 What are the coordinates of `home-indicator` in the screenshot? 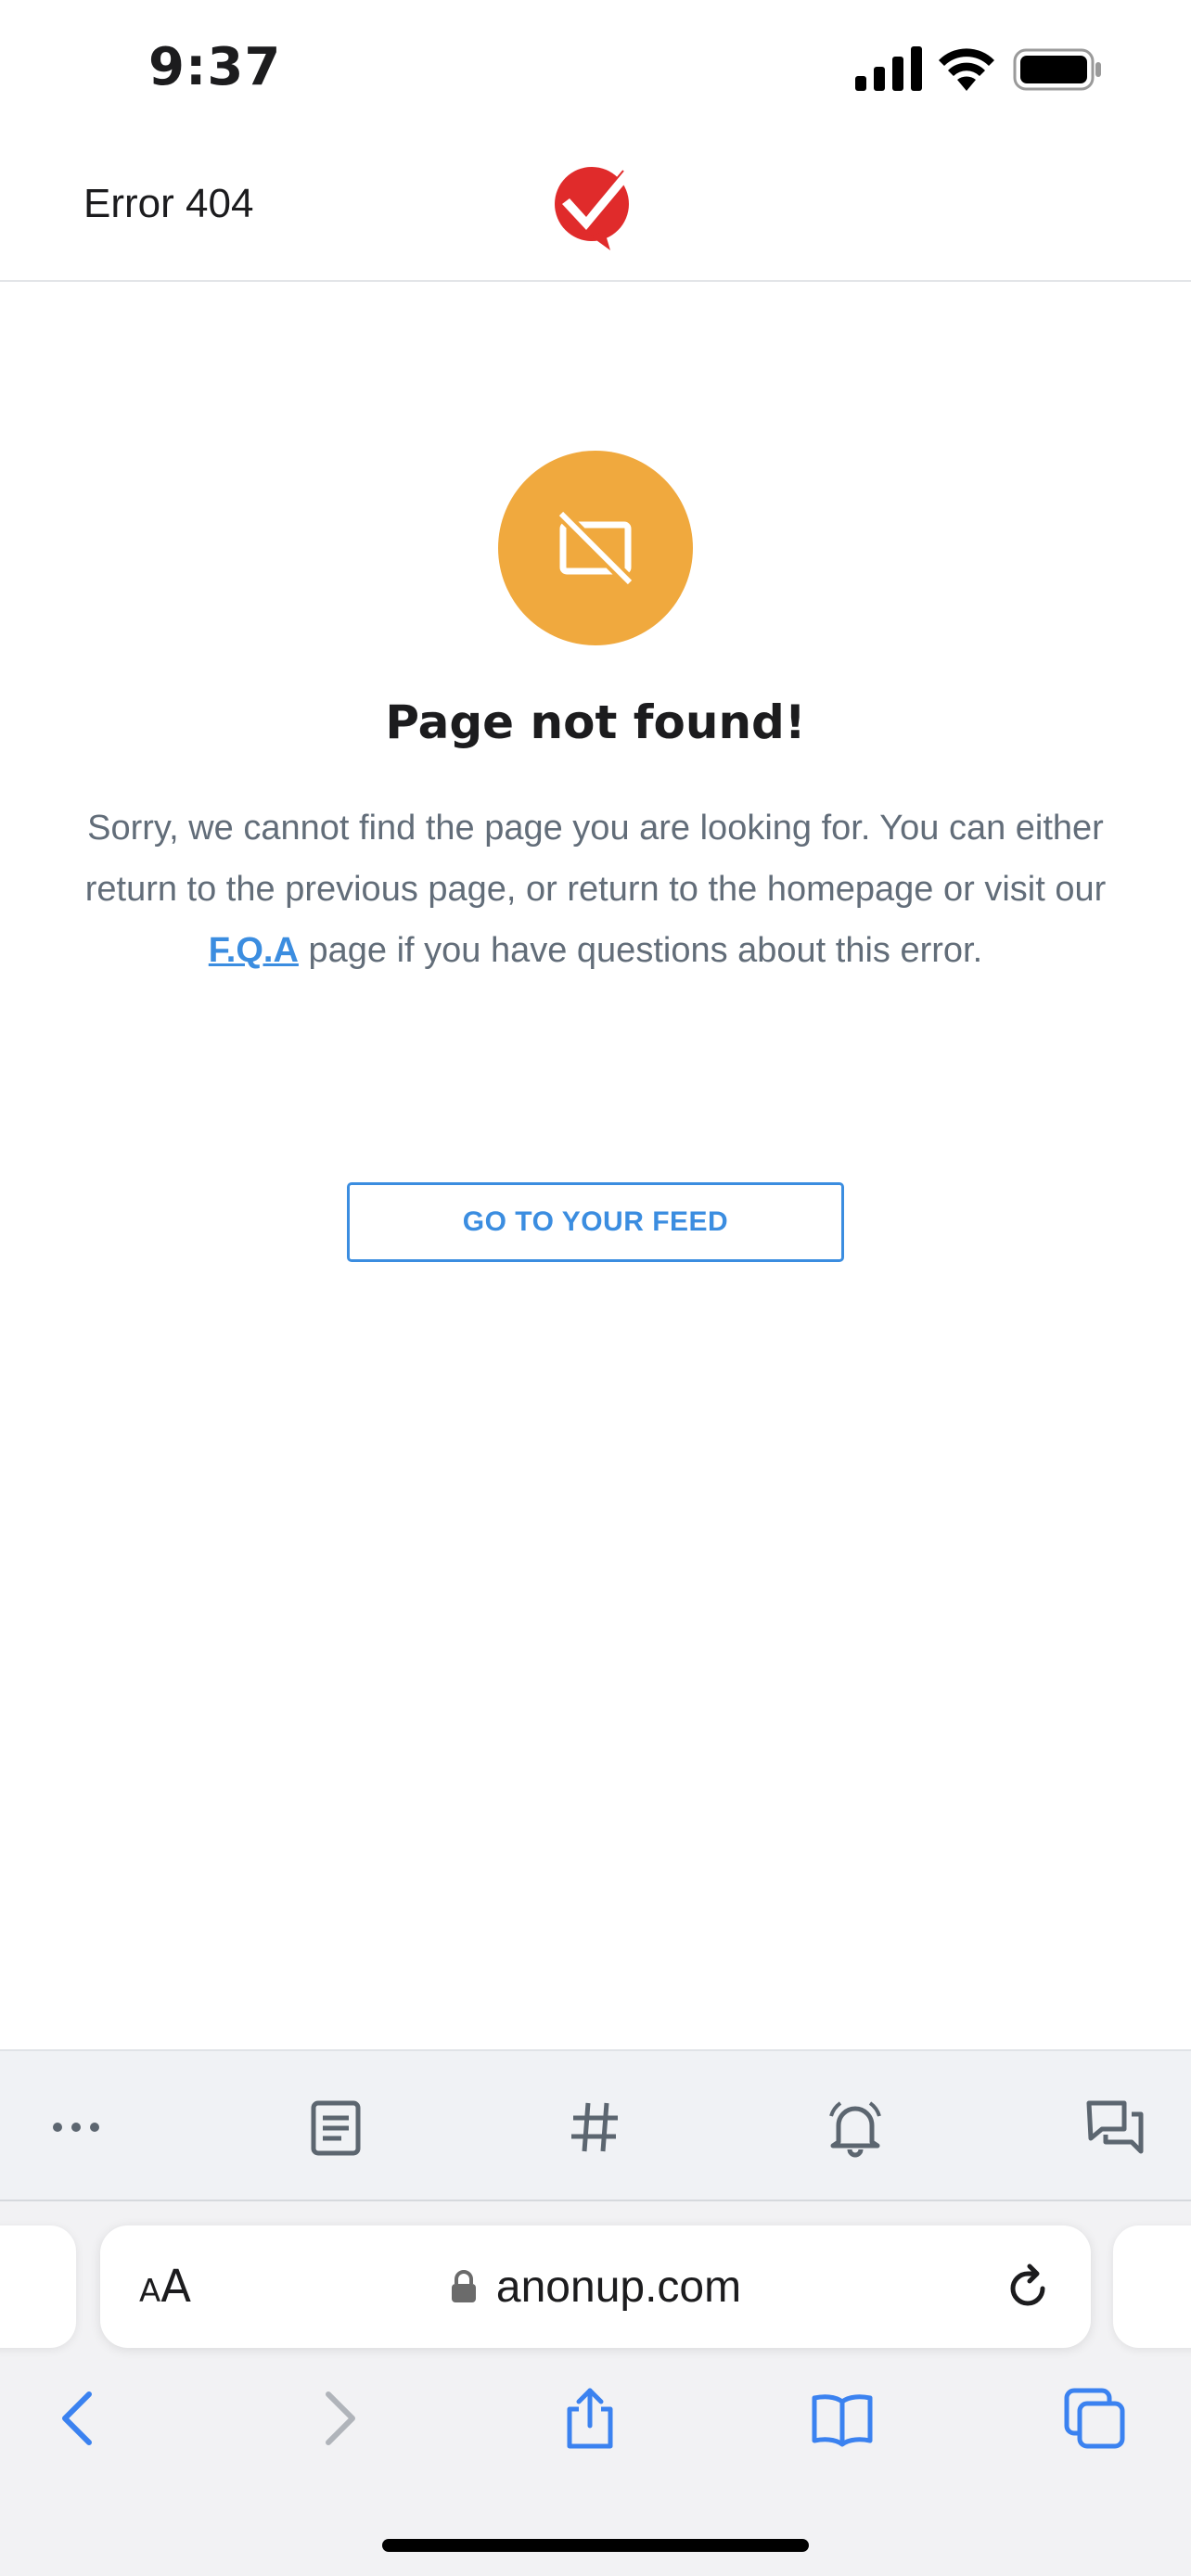 It's located at (595, 2545).